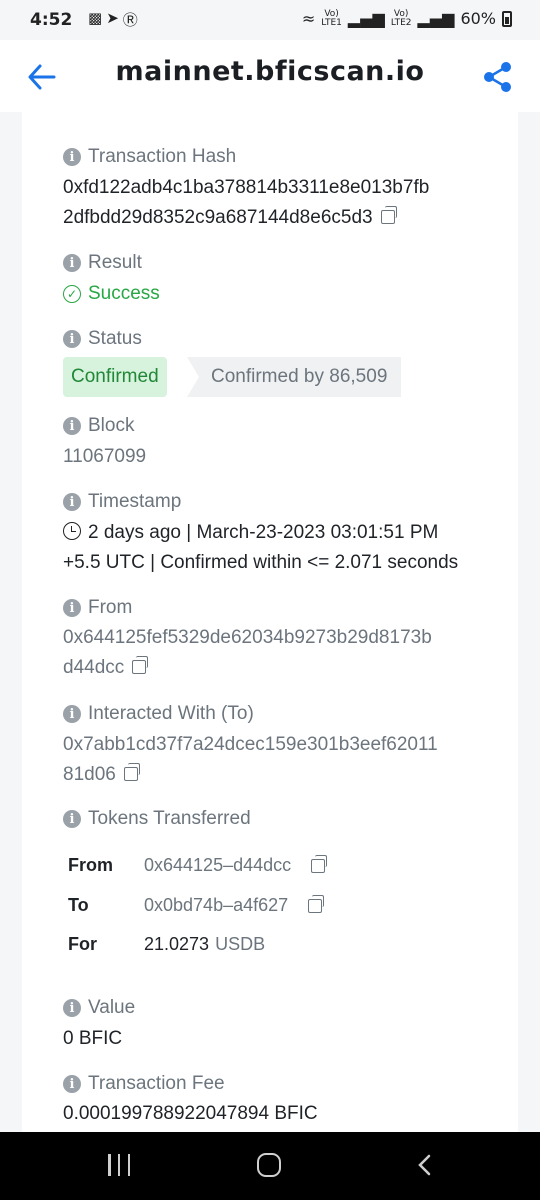 This screenshot has width=540, height=1200. I want to click on home-icon, so click(269, 1165).